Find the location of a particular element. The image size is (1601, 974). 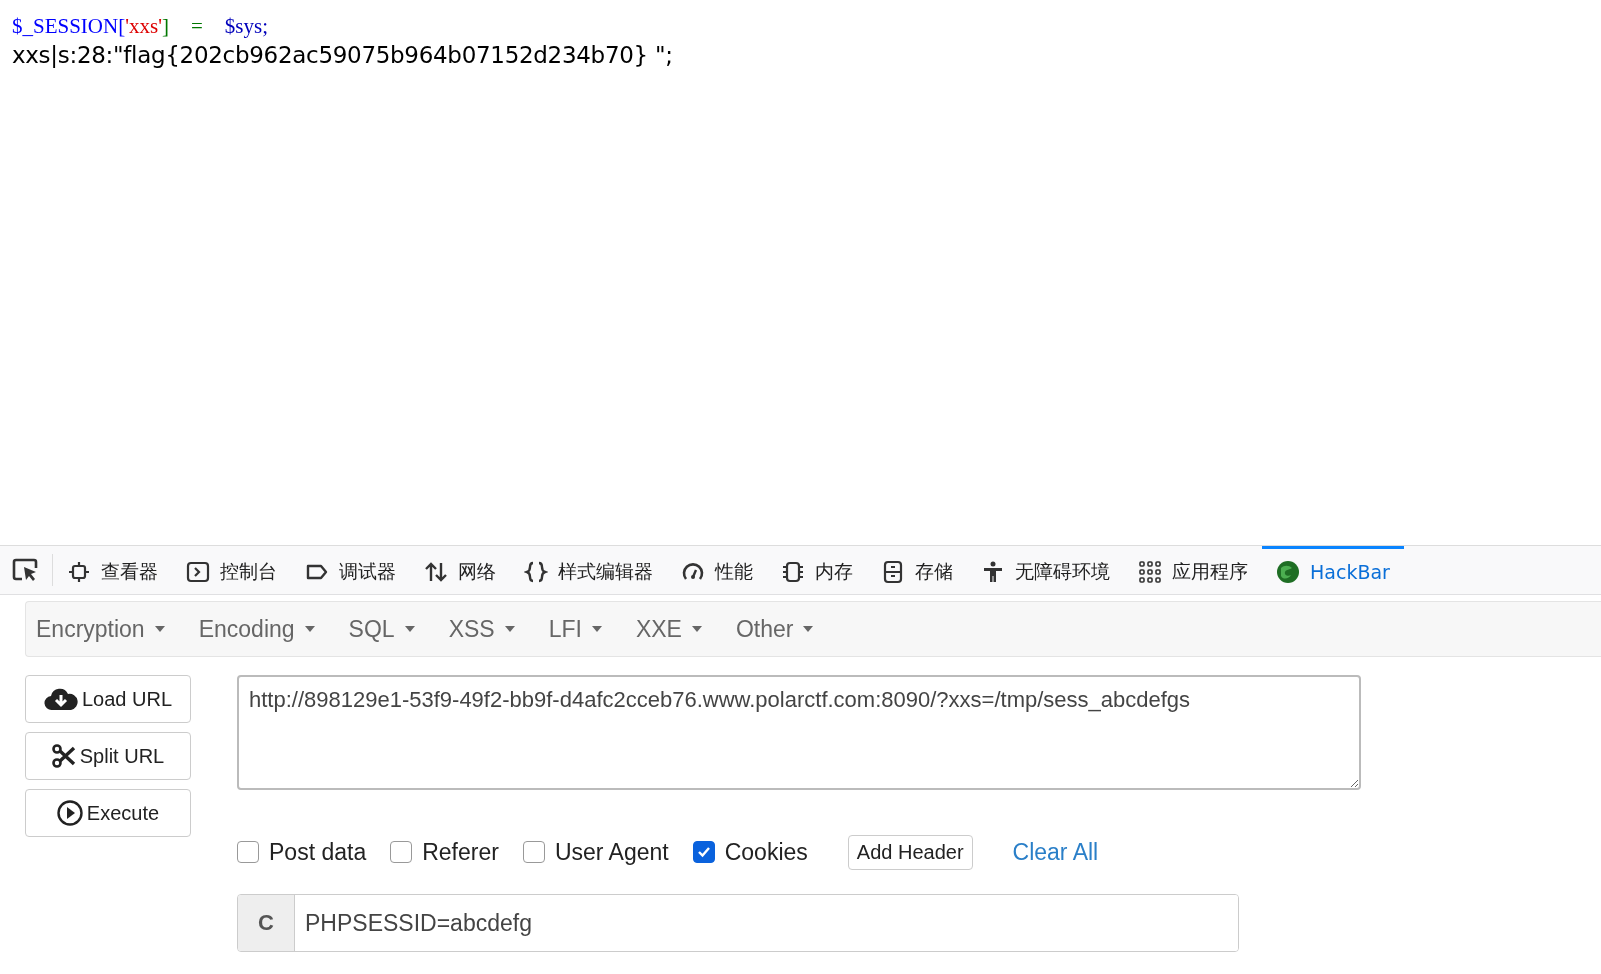

url-field: http://898129e1-53f9-49f2-bb9f-d4afc2cceb76.www.polarctf.com:8090/?xxs=/tmp/sess_abcdefgs is located at coordinates (799, 732).